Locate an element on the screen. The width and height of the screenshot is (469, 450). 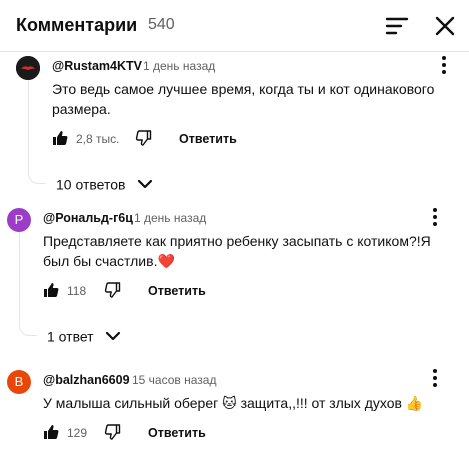
avatar-logo-icon is located at coordinates (28, 68).